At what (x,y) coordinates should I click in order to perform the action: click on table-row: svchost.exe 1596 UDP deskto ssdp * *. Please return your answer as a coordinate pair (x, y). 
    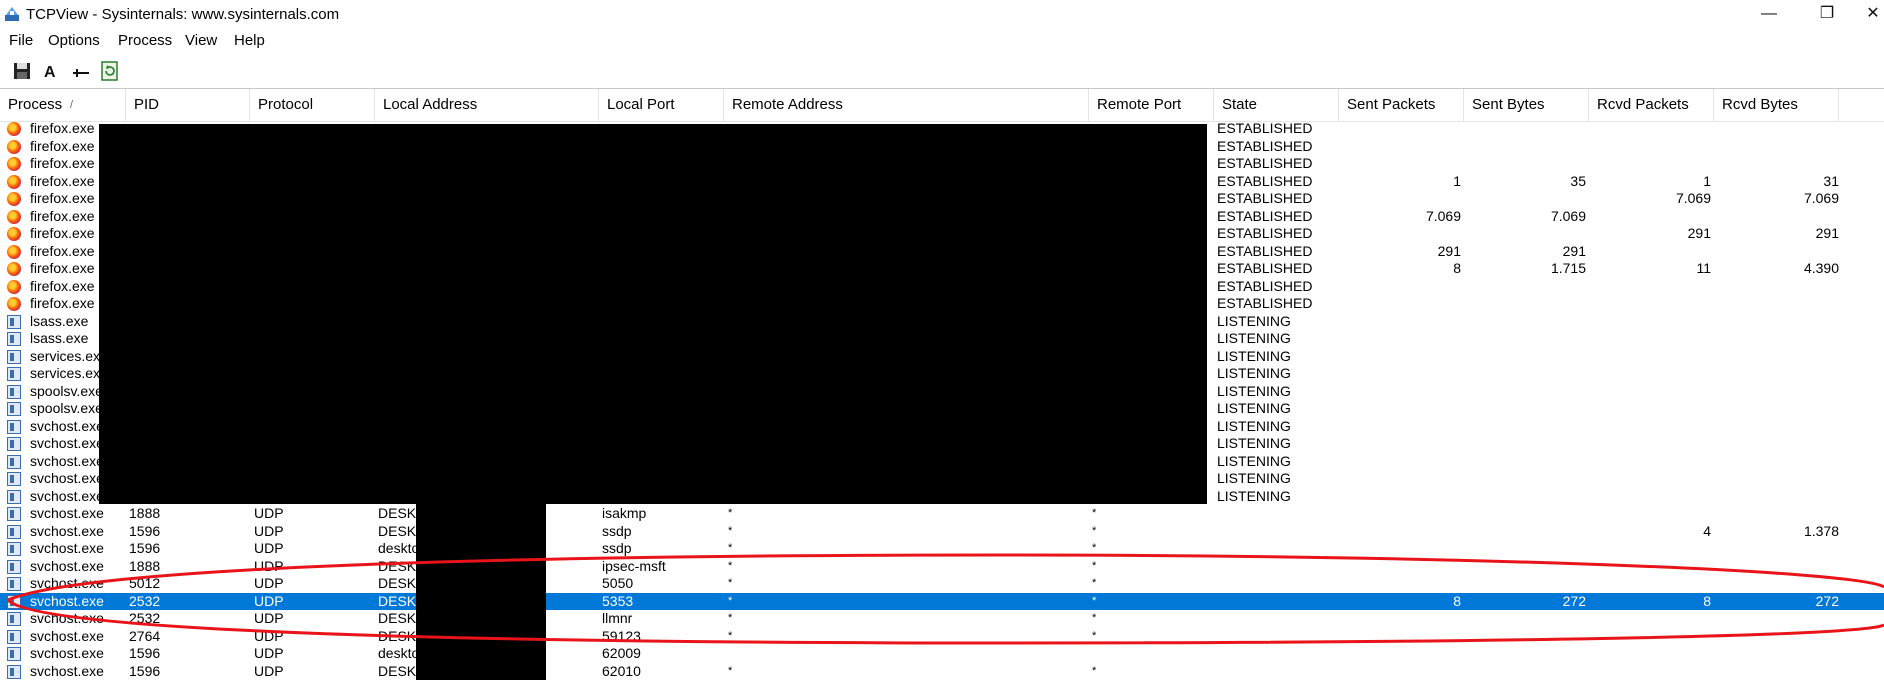
    Looking at the image, I should click on (942, 549).